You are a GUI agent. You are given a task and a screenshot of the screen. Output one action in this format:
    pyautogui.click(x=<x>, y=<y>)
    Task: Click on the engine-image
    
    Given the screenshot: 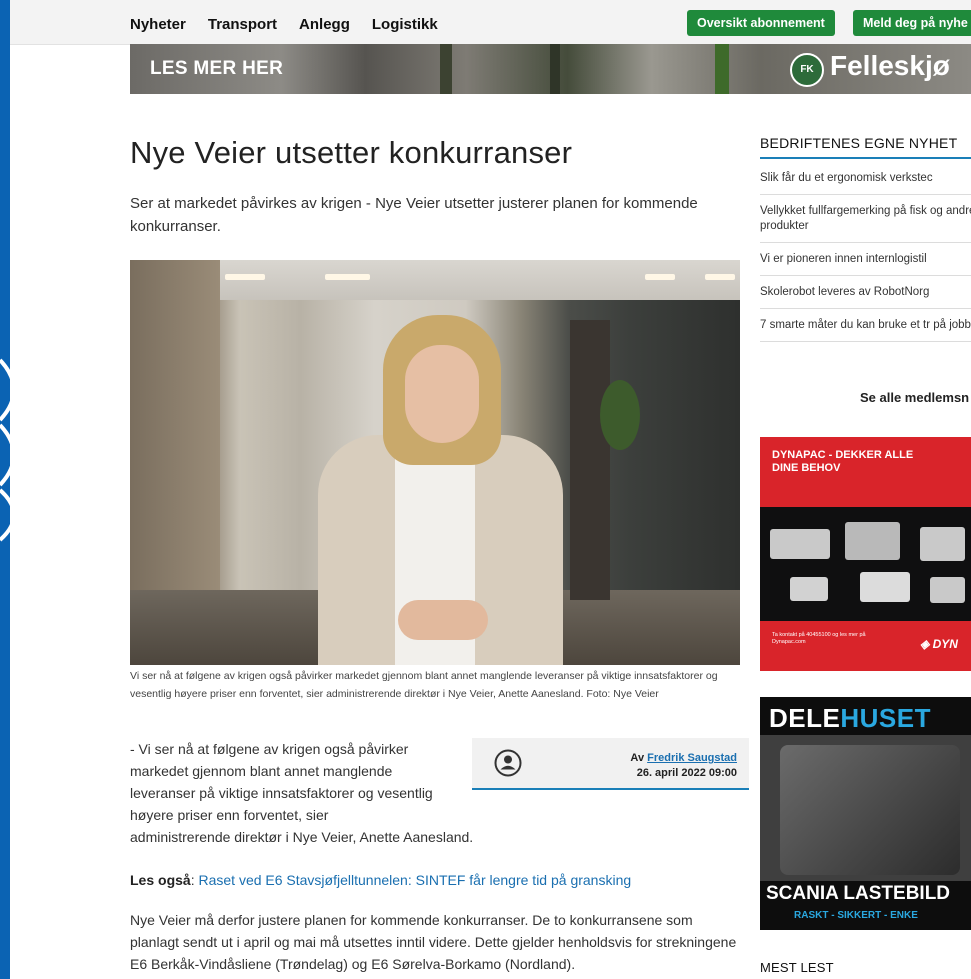 What is the action you would take?
    pyautogui.click(x=870, y=810)
    